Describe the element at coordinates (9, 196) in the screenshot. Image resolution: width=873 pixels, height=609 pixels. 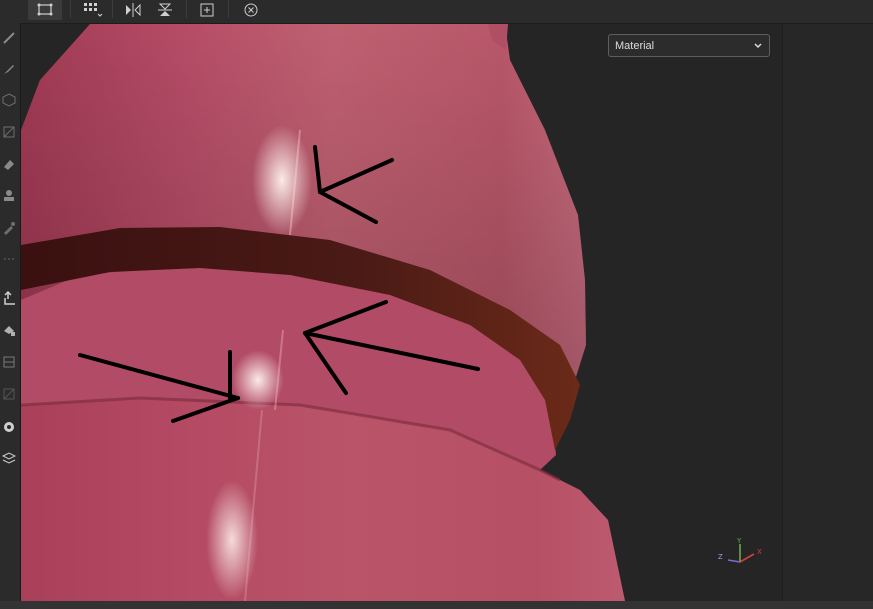
I see `stamp-icon` at that location.